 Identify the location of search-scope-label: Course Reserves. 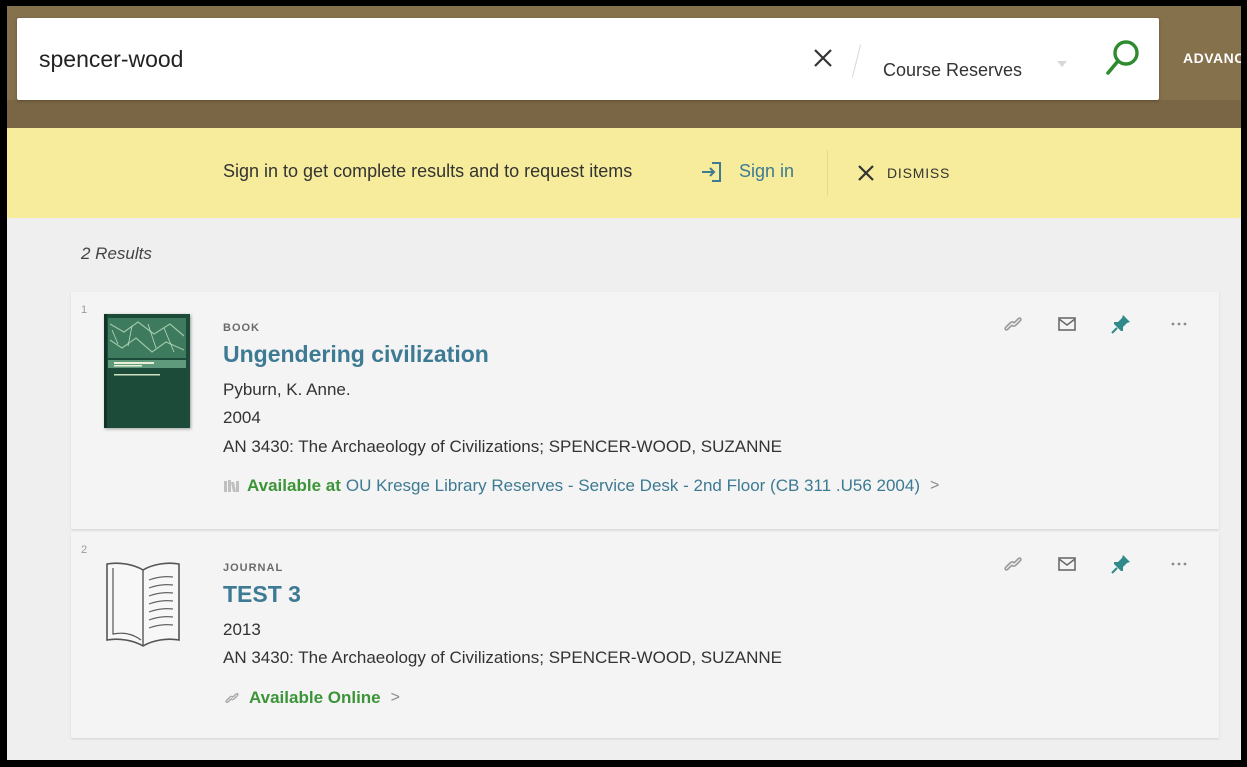
(953, 69).